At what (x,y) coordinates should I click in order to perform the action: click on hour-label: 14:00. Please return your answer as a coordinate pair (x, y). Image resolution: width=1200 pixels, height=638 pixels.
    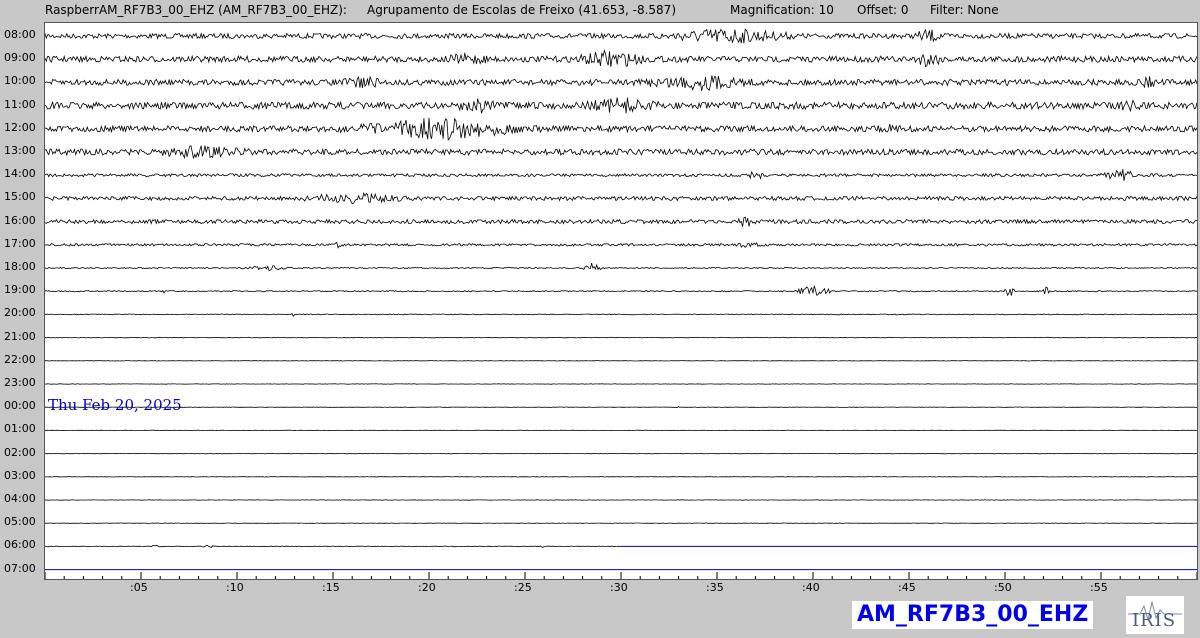
    Looking at the image, I should click on (20, 174).